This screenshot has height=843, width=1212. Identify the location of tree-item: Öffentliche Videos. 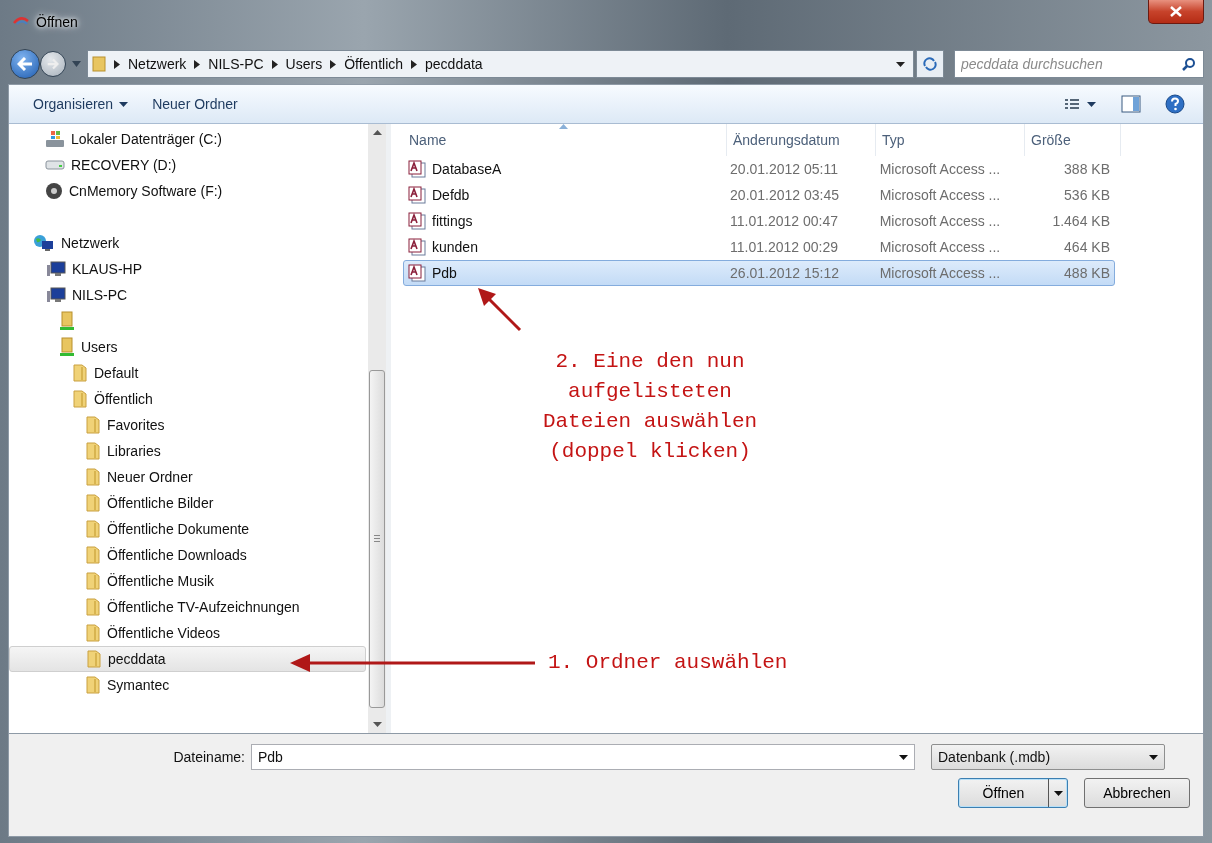
(187, 633).